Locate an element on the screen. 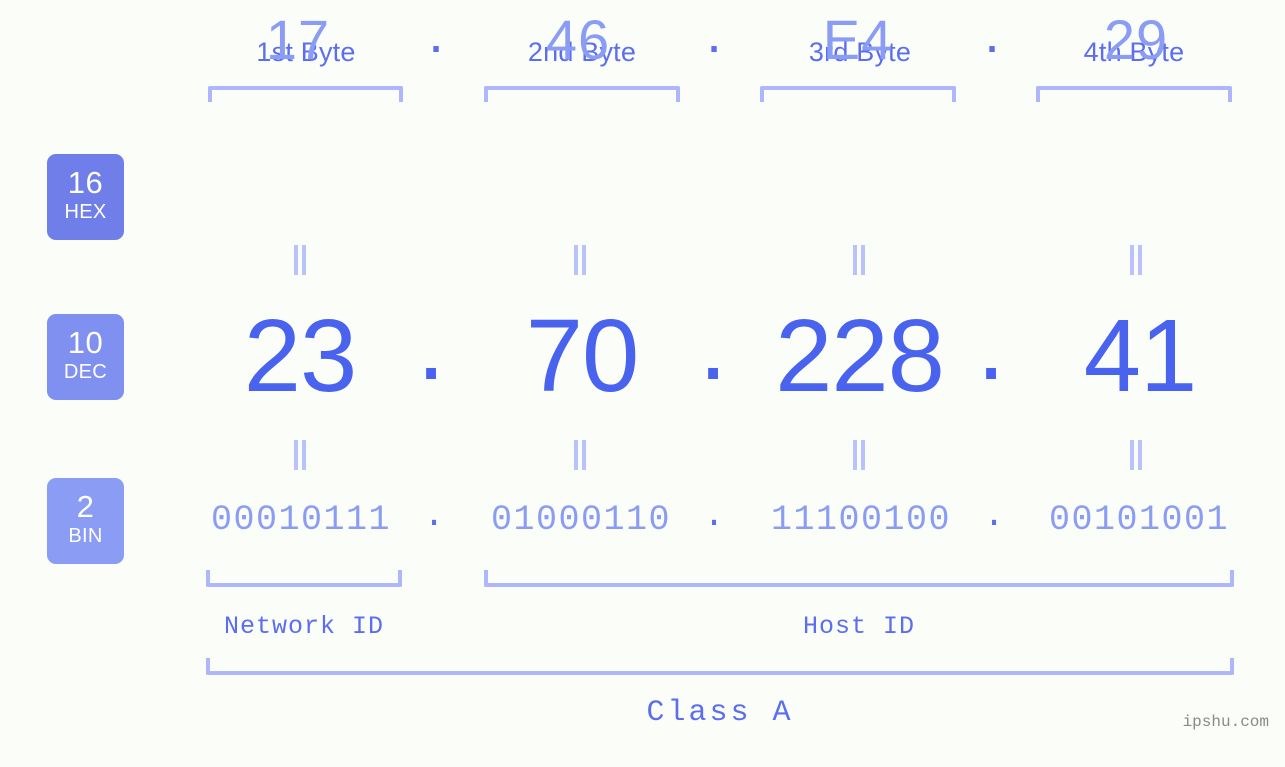  bin-badge-number: 2 is located at coordinates (85, 506).